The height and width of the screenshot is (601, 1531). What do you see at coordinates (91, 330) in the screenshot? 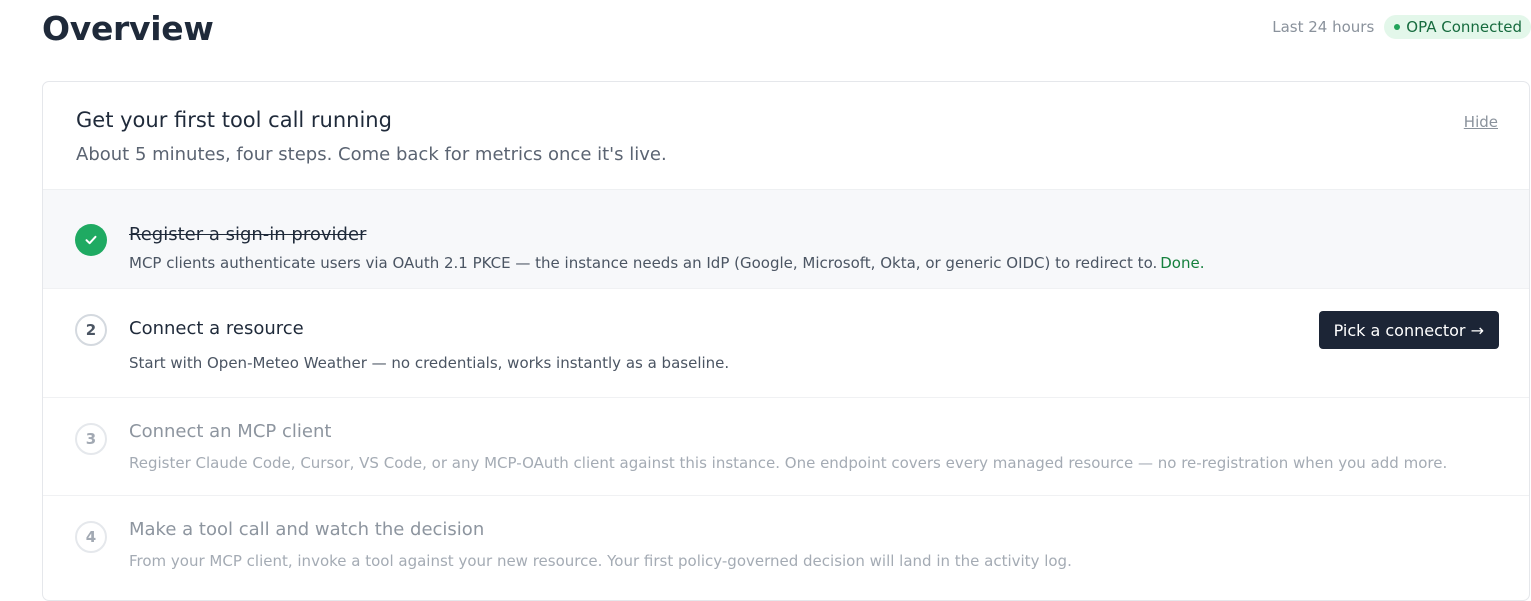
I see `step-2-number: 2` at bounding box center [91, 330].